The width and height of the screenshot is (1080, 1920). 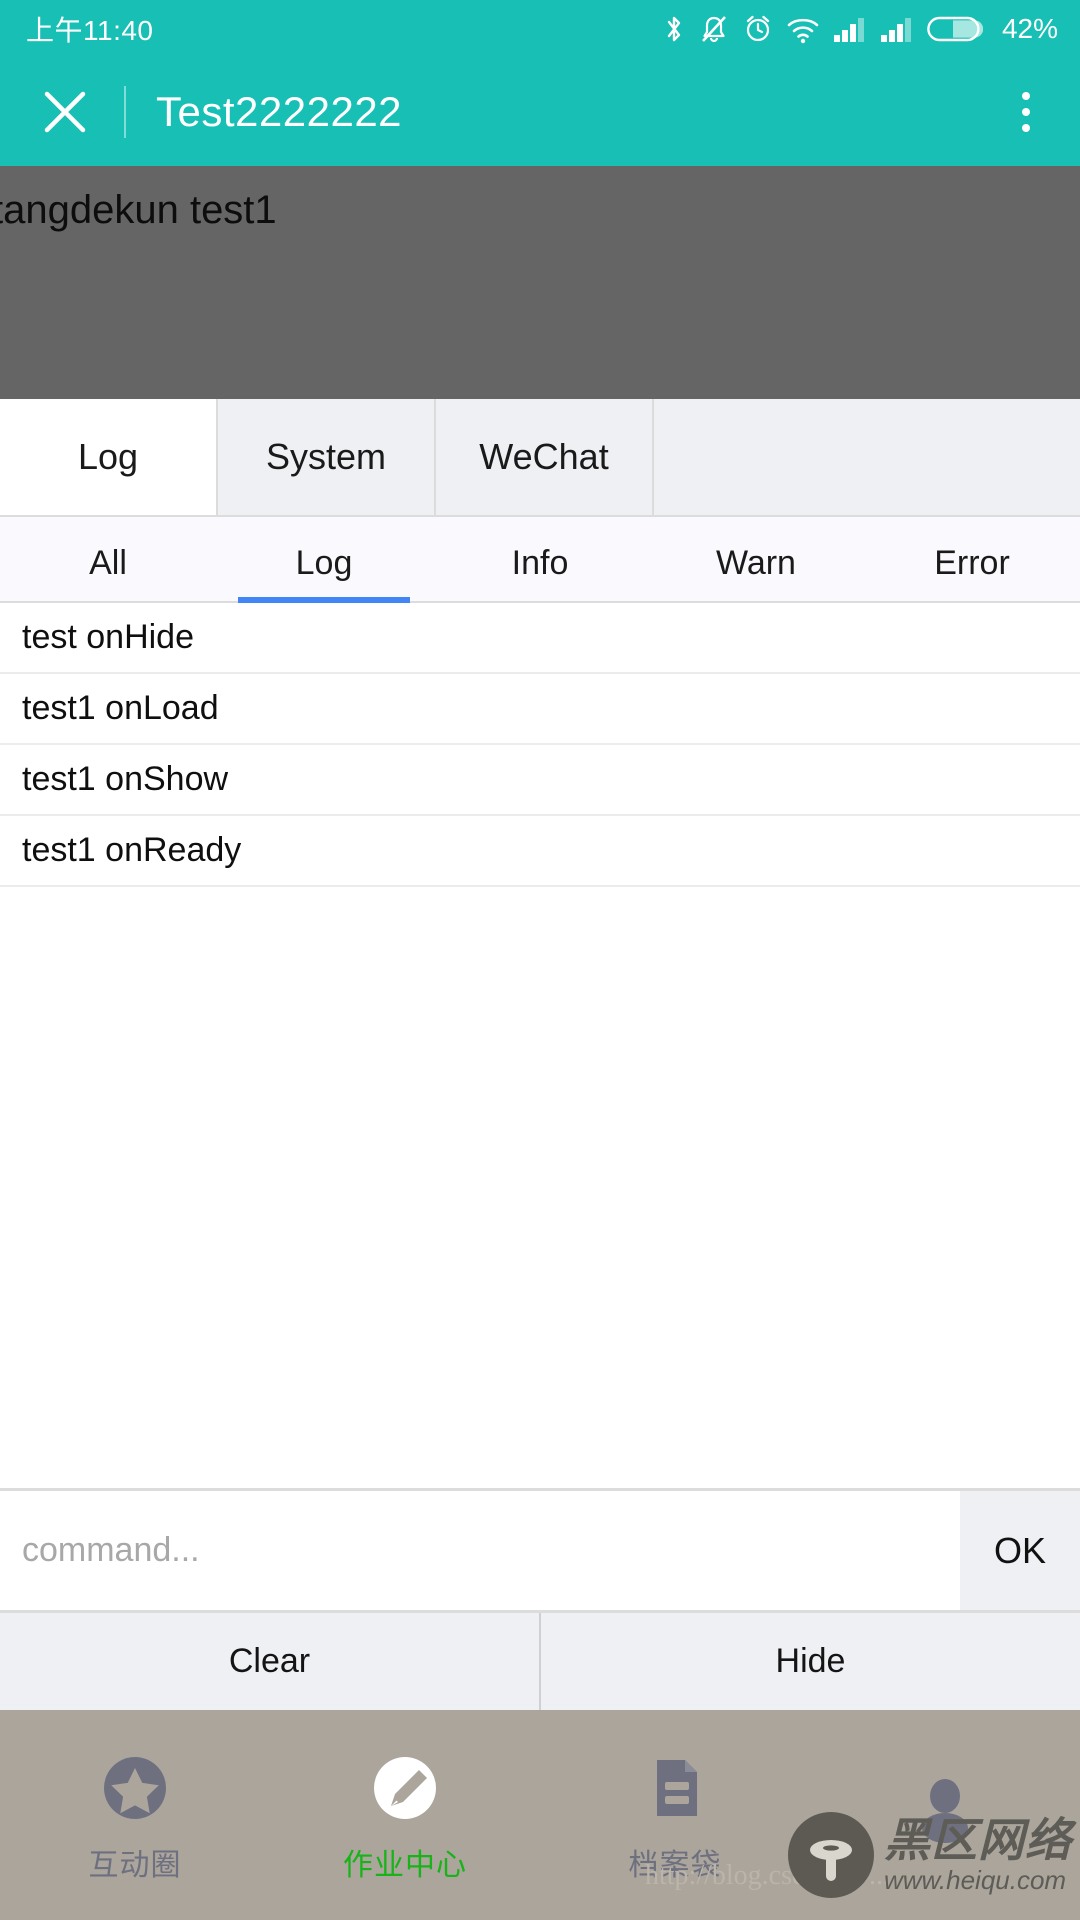 I want to click on signal-2-icon, so click(x=897, y=29).